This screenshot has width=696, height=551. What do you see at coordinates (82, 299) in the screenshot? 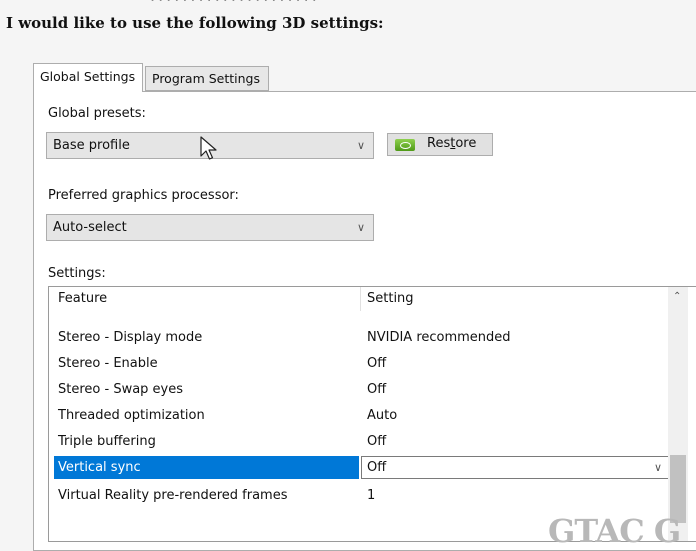
I see `feature-column-header: Feature` at bounding box center [82, 299].